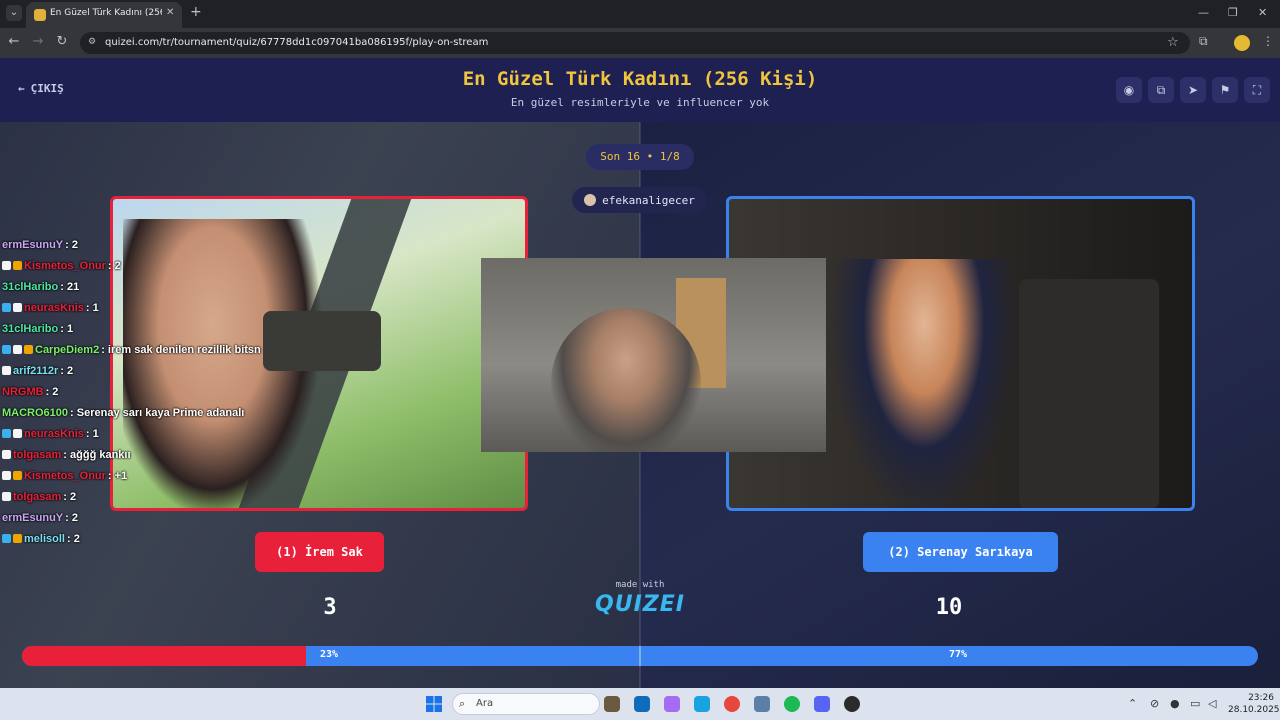 Image resolution: width=1280 pixels, height=720 pixels. What do you see at coordinates (852, 704) in the screenshot?
I see `obs-icon` at bounding box center [852, 704].